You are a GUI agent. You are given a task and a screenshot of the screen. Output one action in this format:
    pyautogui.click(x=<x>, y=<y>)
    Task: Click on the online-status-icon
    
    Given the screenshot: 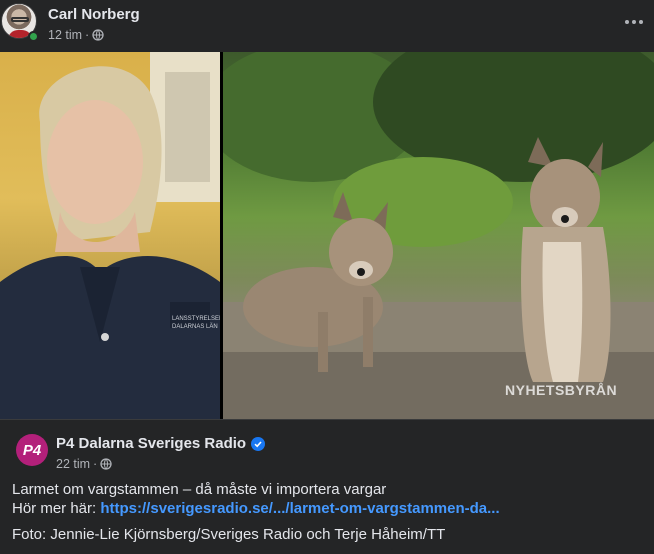 What is the action you would take?
    pyautogui.click(x=33, y=36)
    